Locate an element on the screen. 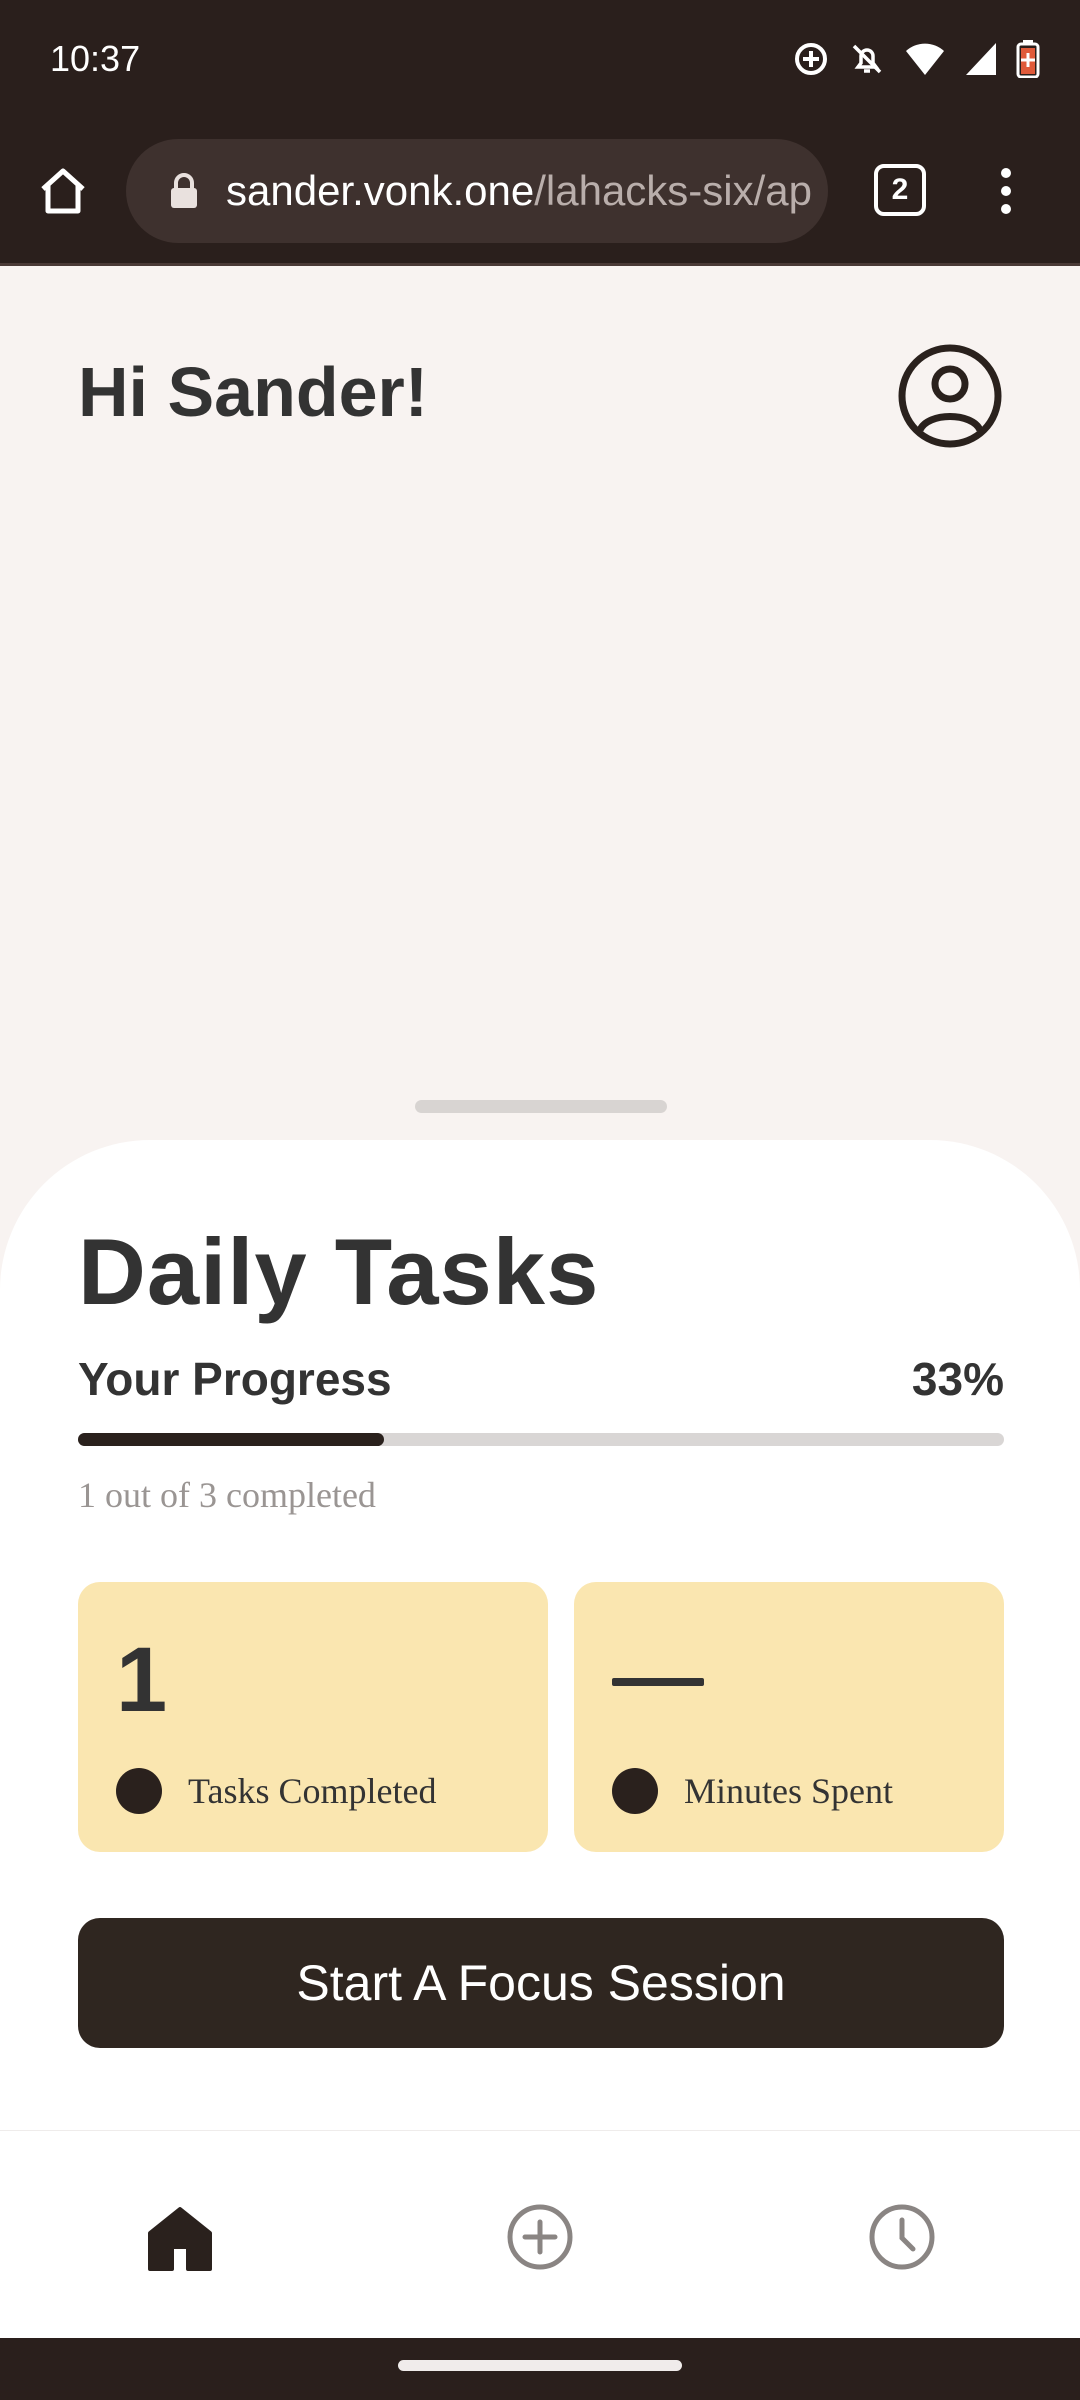 This screenshot has width=1080, height=2400. status-time: 10:37 is located at coordinates (95, 58).